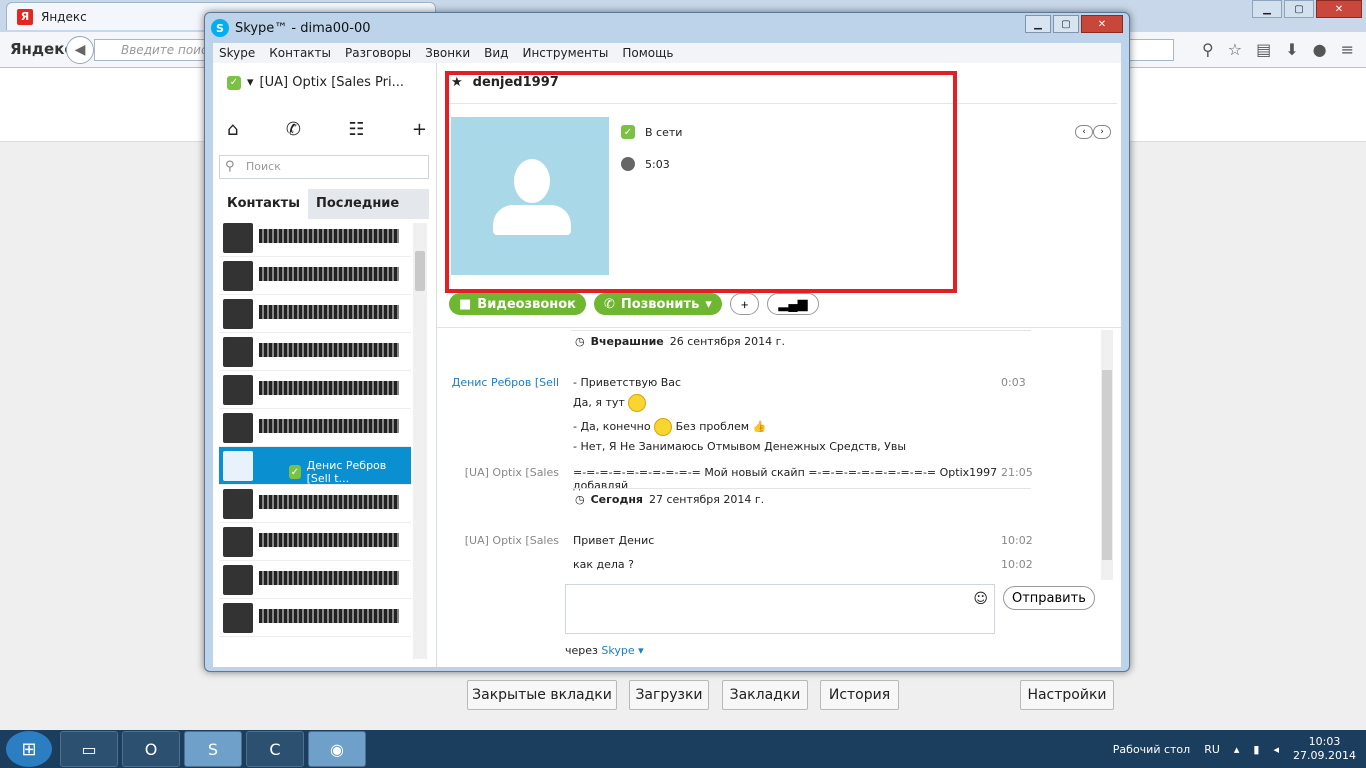 The height and width of the screenshot is (768, 1366). I want to click on downloads-button: Загрузки, so click(669, 695).